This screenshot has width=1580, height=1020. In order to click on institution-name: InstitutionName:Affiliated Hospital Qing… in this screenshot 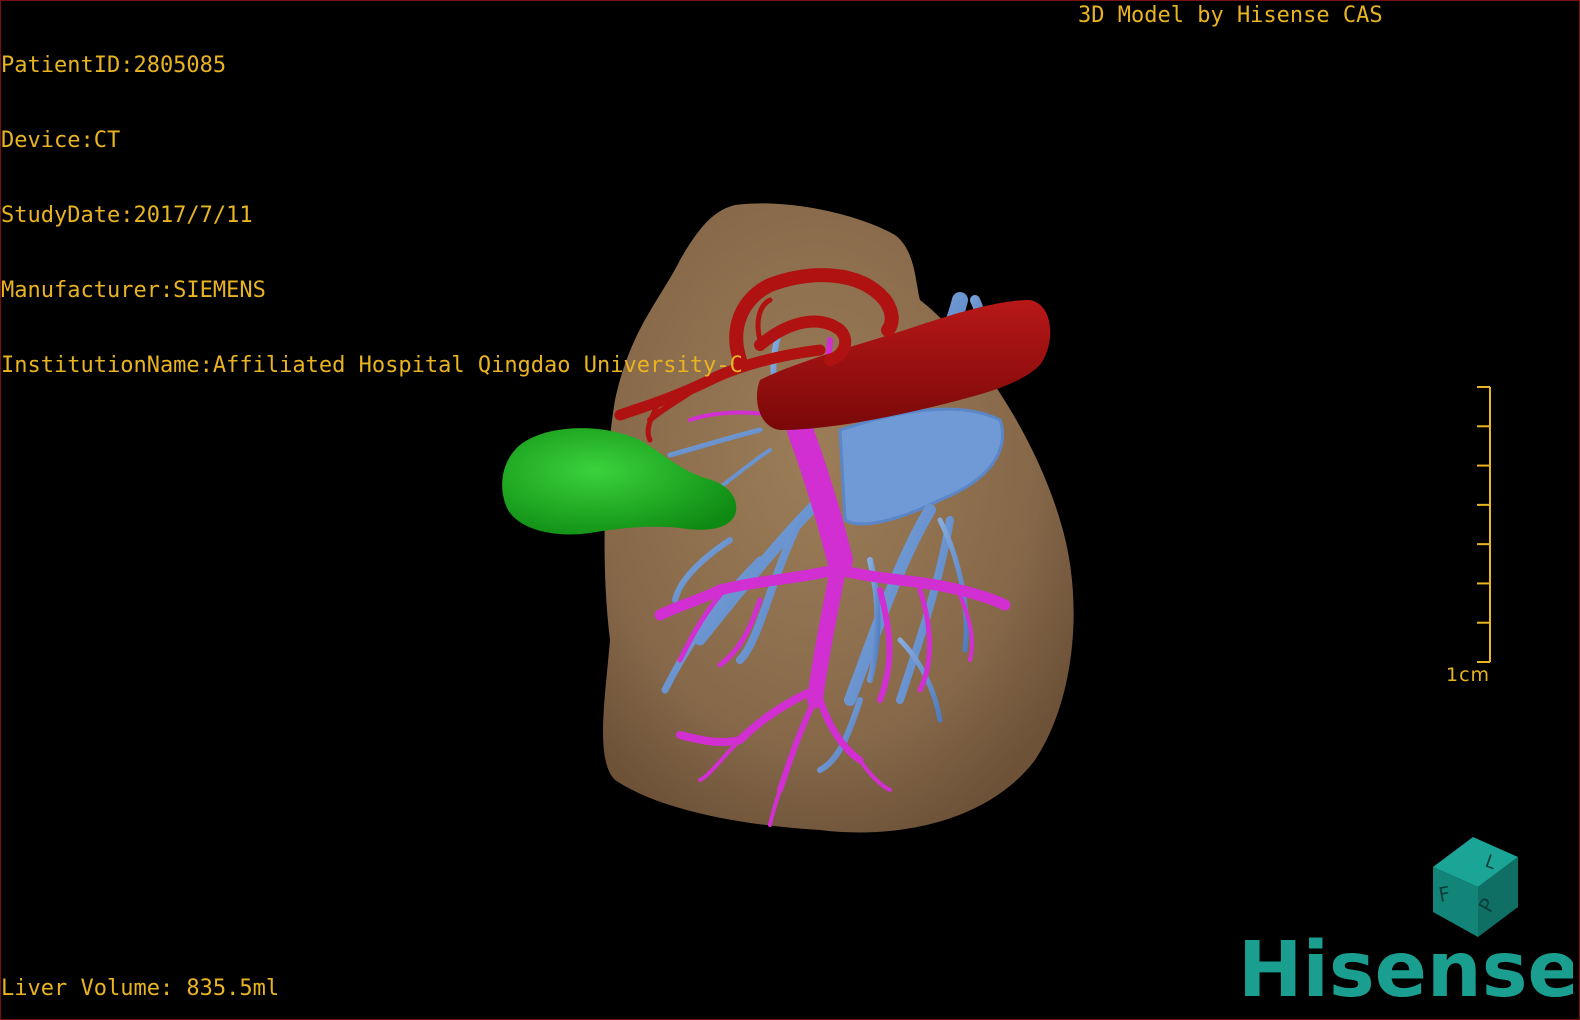, I will do `click(372, 365)`.